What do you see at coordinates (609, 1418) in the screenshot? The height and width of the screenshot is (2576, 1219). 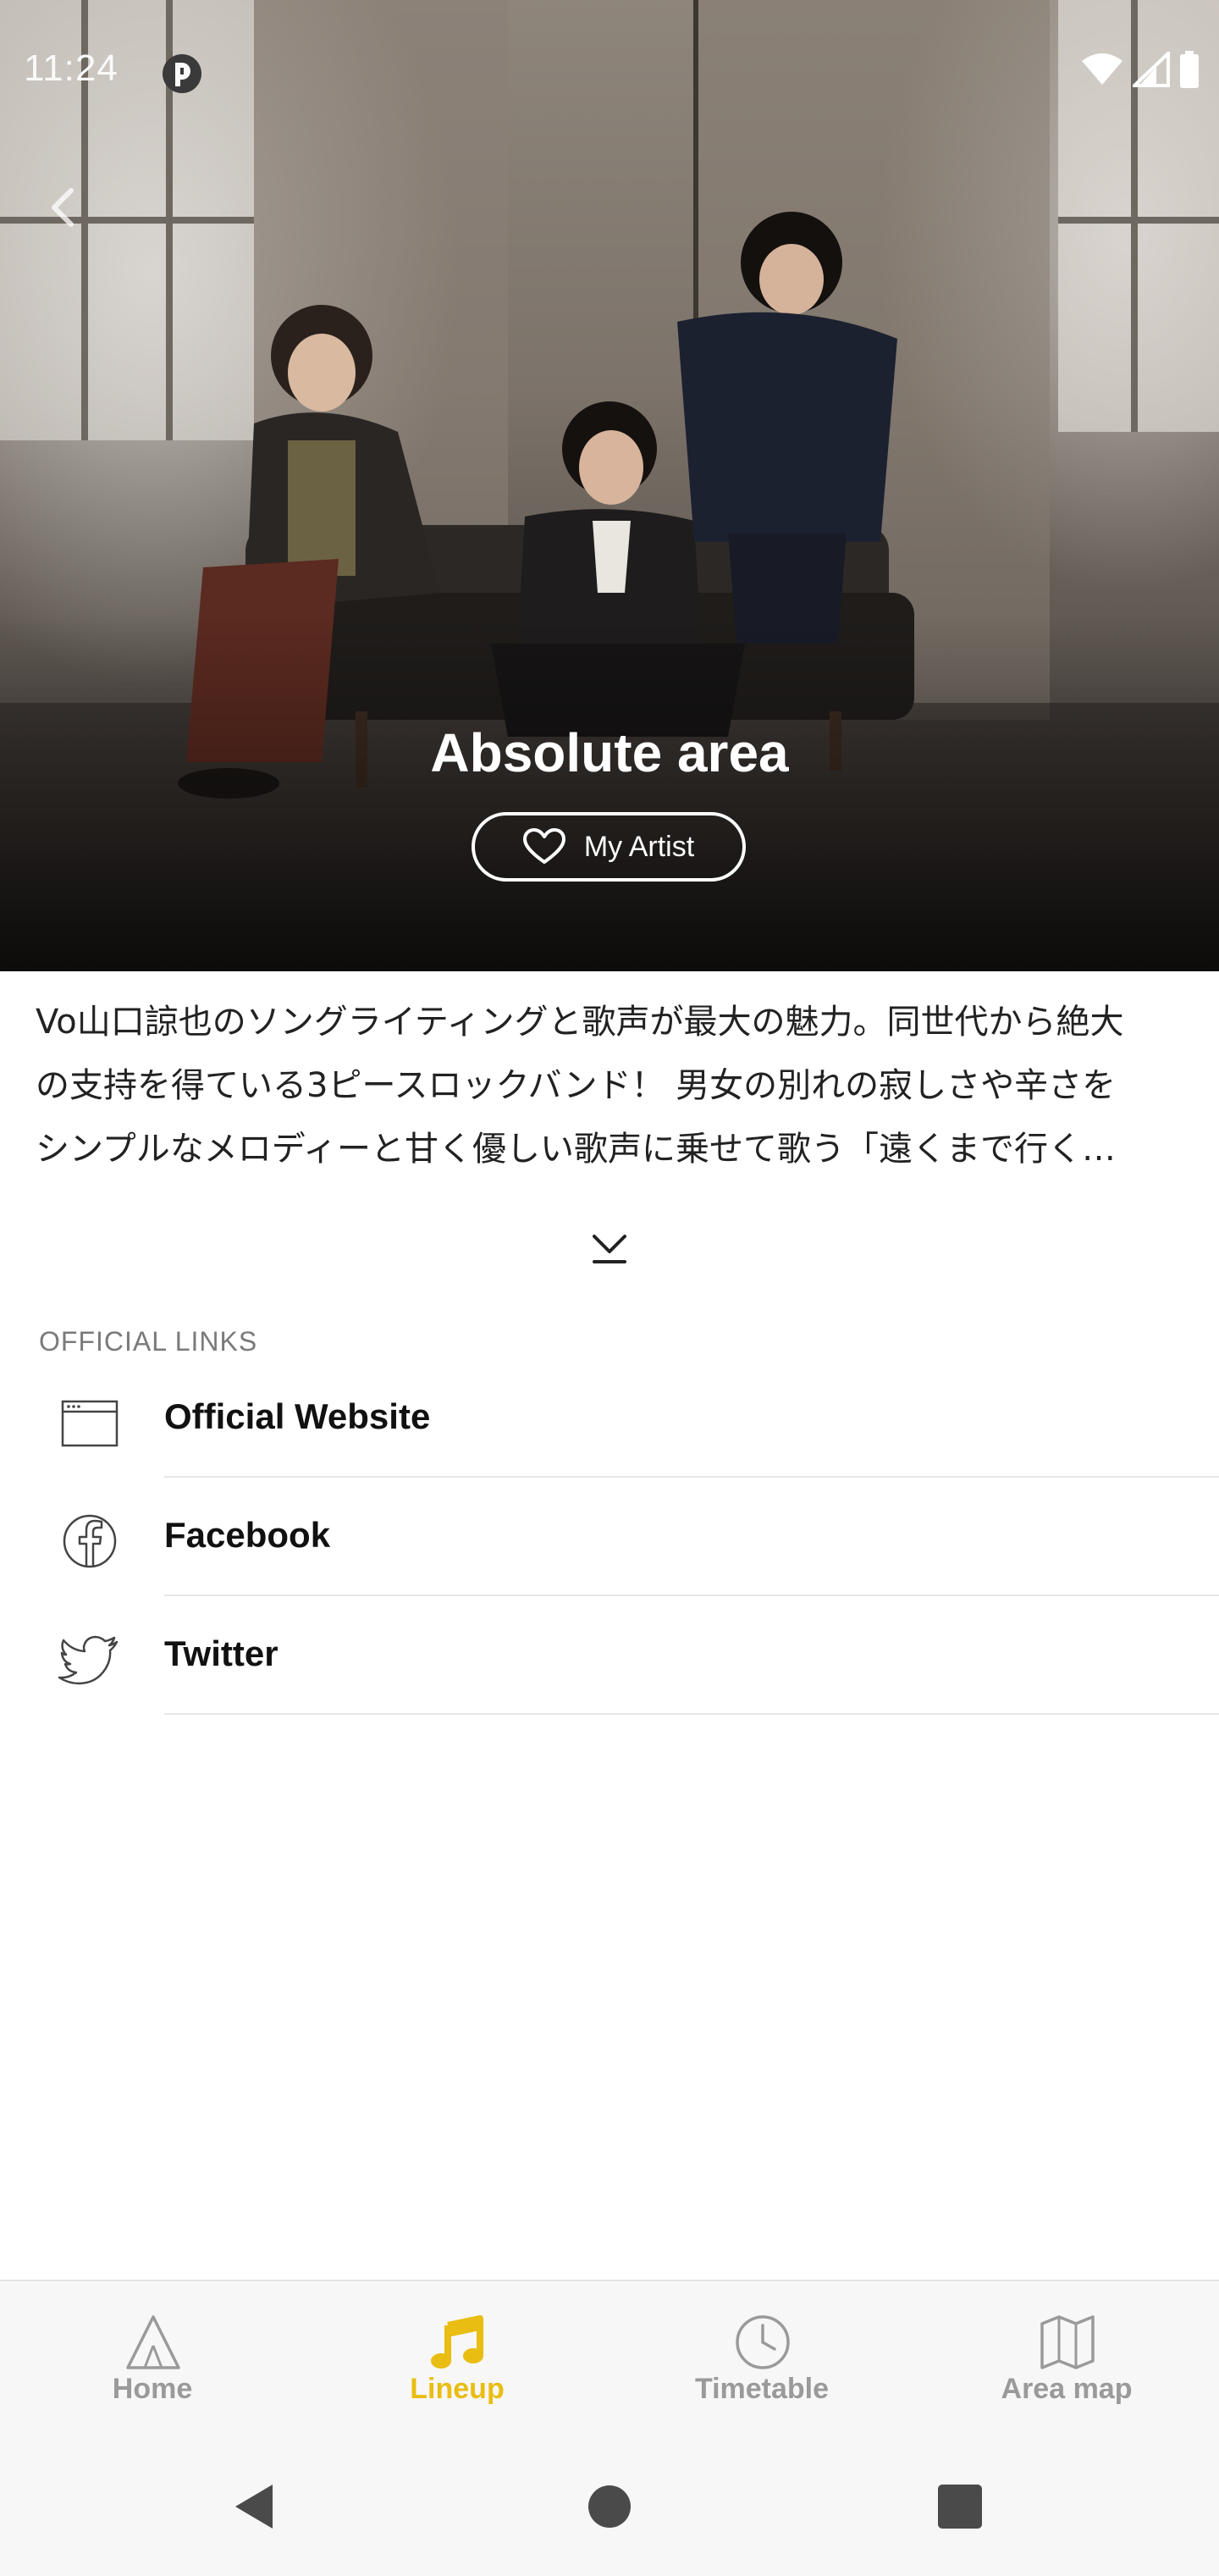 I see `official-website-link: Official Website` at bounding box center [609, 1418].